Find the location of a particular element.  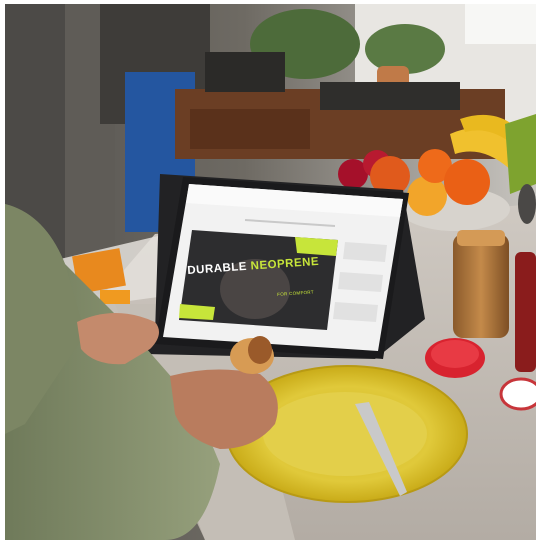

leaf is located at coordinates (520, 154).